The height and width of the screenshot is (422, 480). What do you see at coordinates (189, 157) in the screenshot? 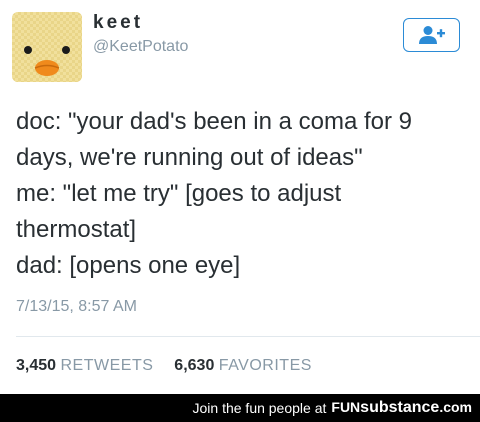
I see `tweet-line: days, we're running out of ideas"` at bounding box center [189, 157].